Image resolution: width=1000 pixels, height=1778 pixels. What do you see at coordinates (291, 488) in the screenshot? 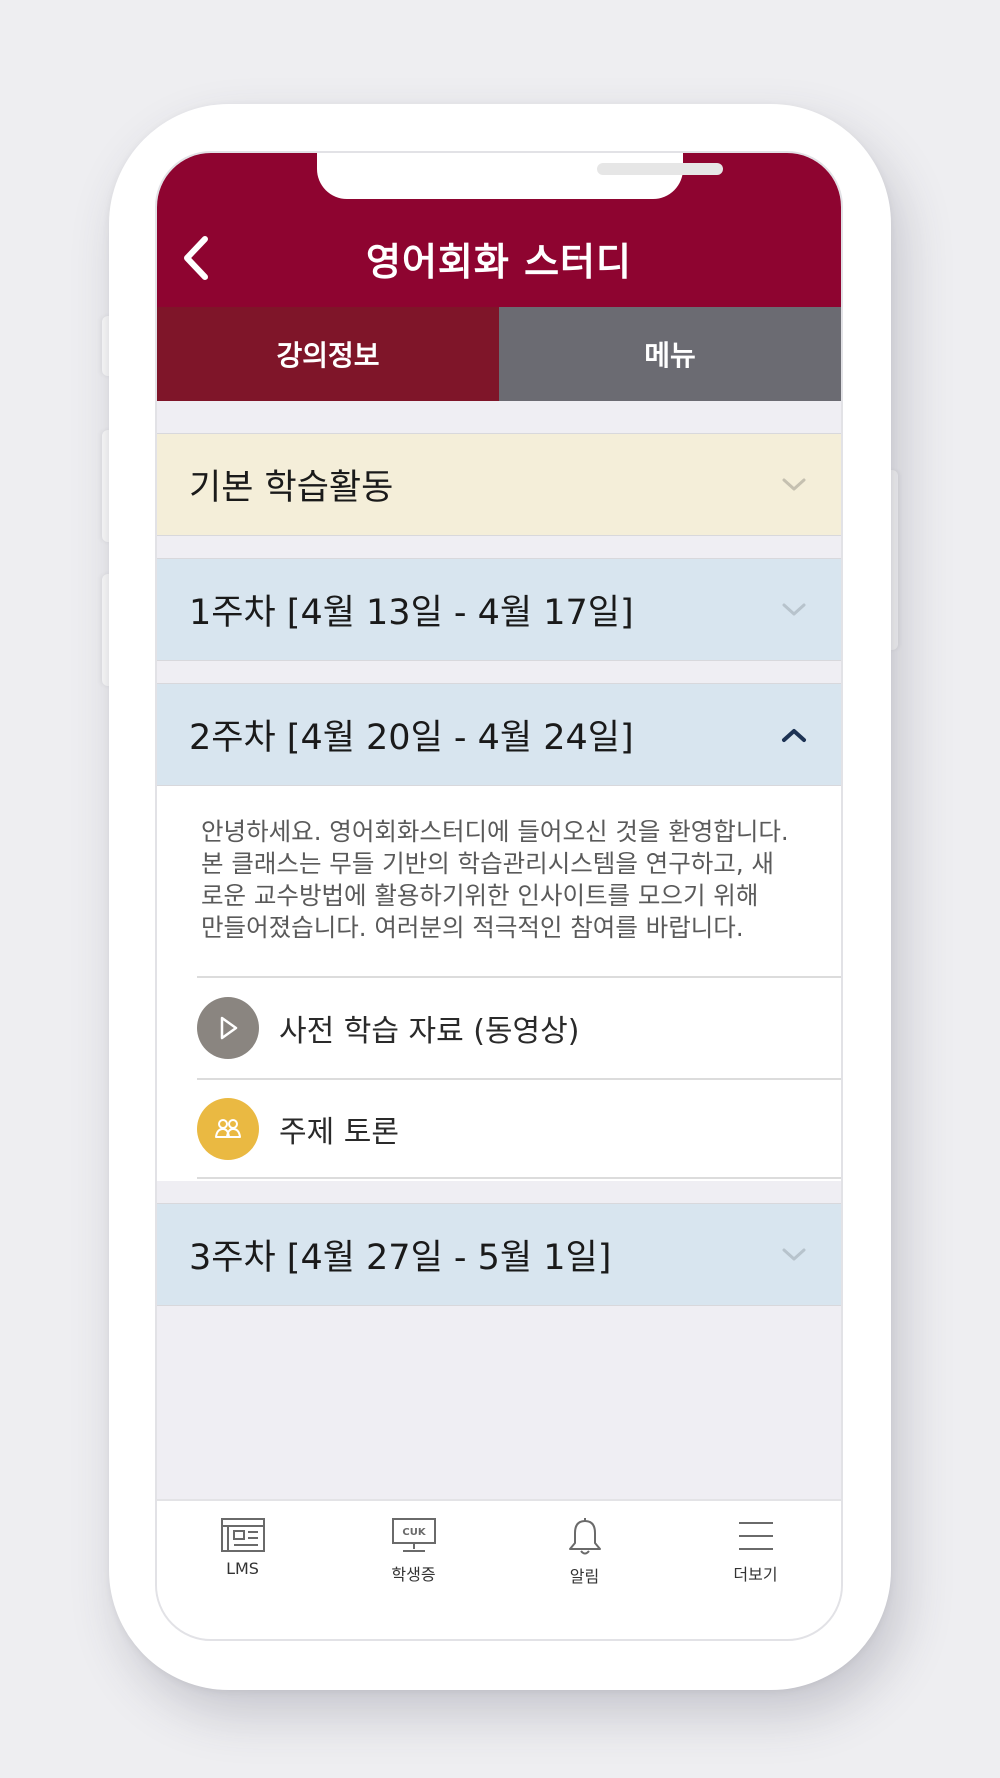
I see `section-label: 기본 학습활동` at bounding box center [291, 488].